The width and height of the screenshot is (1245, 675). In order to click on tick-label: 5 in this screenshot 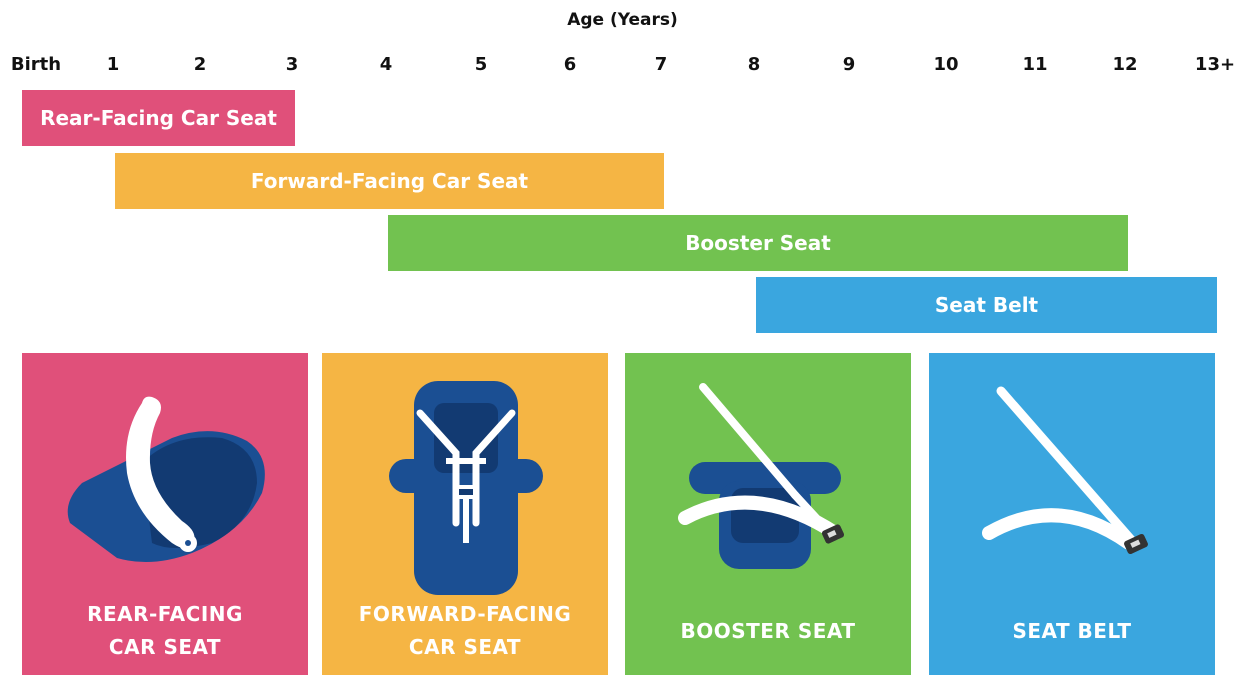, I will do `click(481, 64)`.